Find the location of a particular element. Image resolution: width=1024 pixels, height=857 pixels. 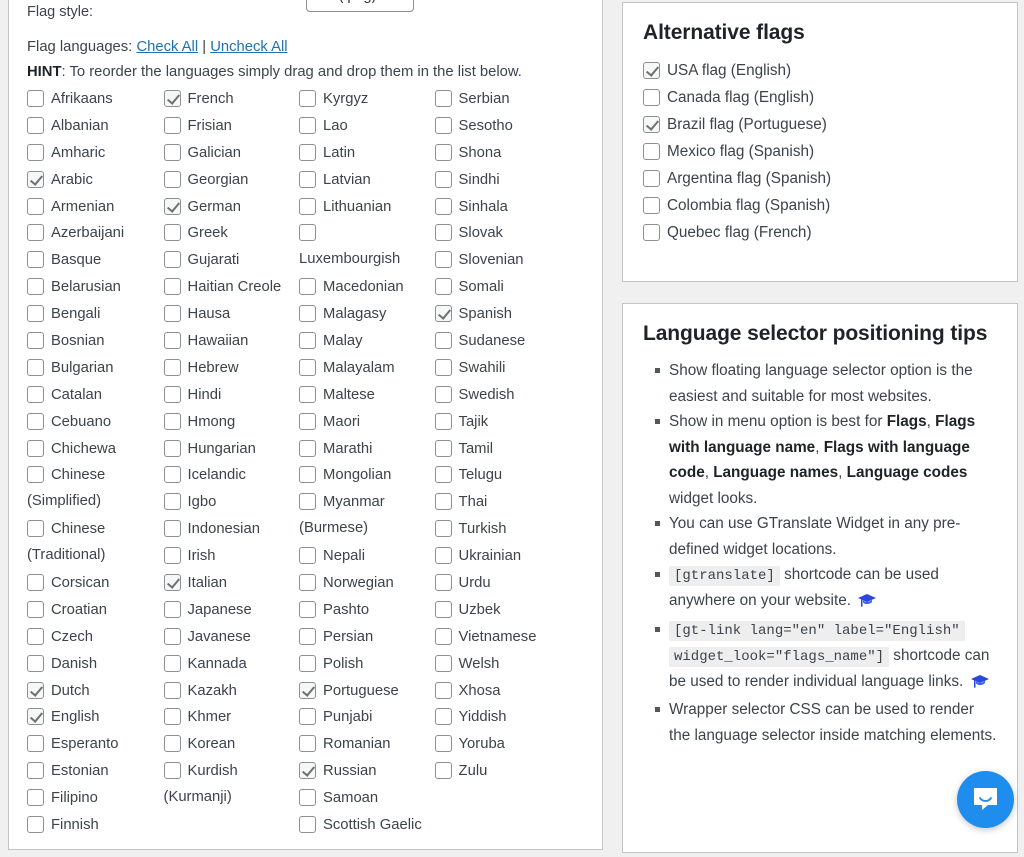

language-checkbox-item: Polish is located at coordinates (367, 665).